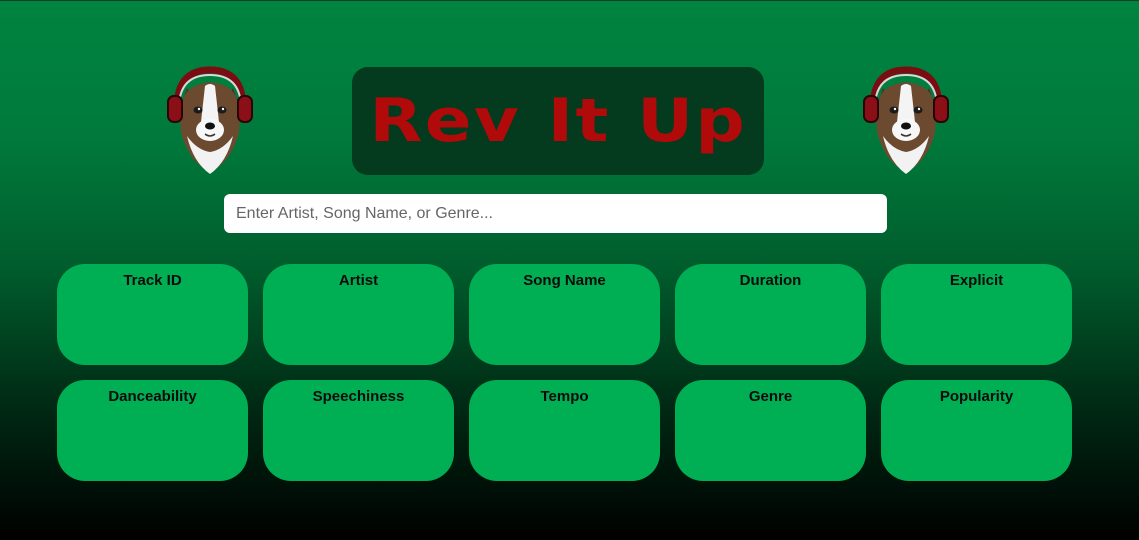 The width and height of the screenshot is (1139, 540). What do you see at coordinates (152, 280) in the screenshot?
I see `card-label: Track ID` at bounding box center [152, 280].